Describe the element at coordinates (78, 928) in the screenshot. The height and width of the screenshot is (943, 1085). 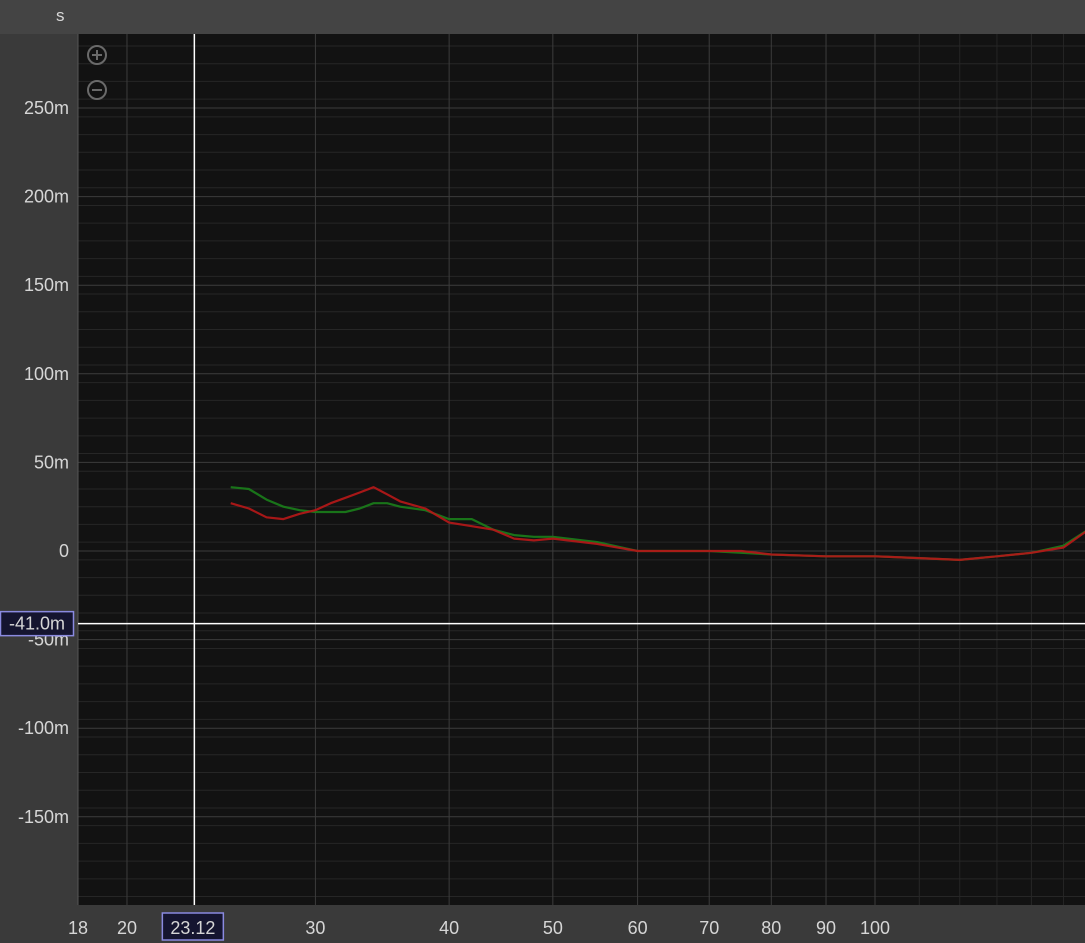
I see `x-tick-label: 18` at that location.